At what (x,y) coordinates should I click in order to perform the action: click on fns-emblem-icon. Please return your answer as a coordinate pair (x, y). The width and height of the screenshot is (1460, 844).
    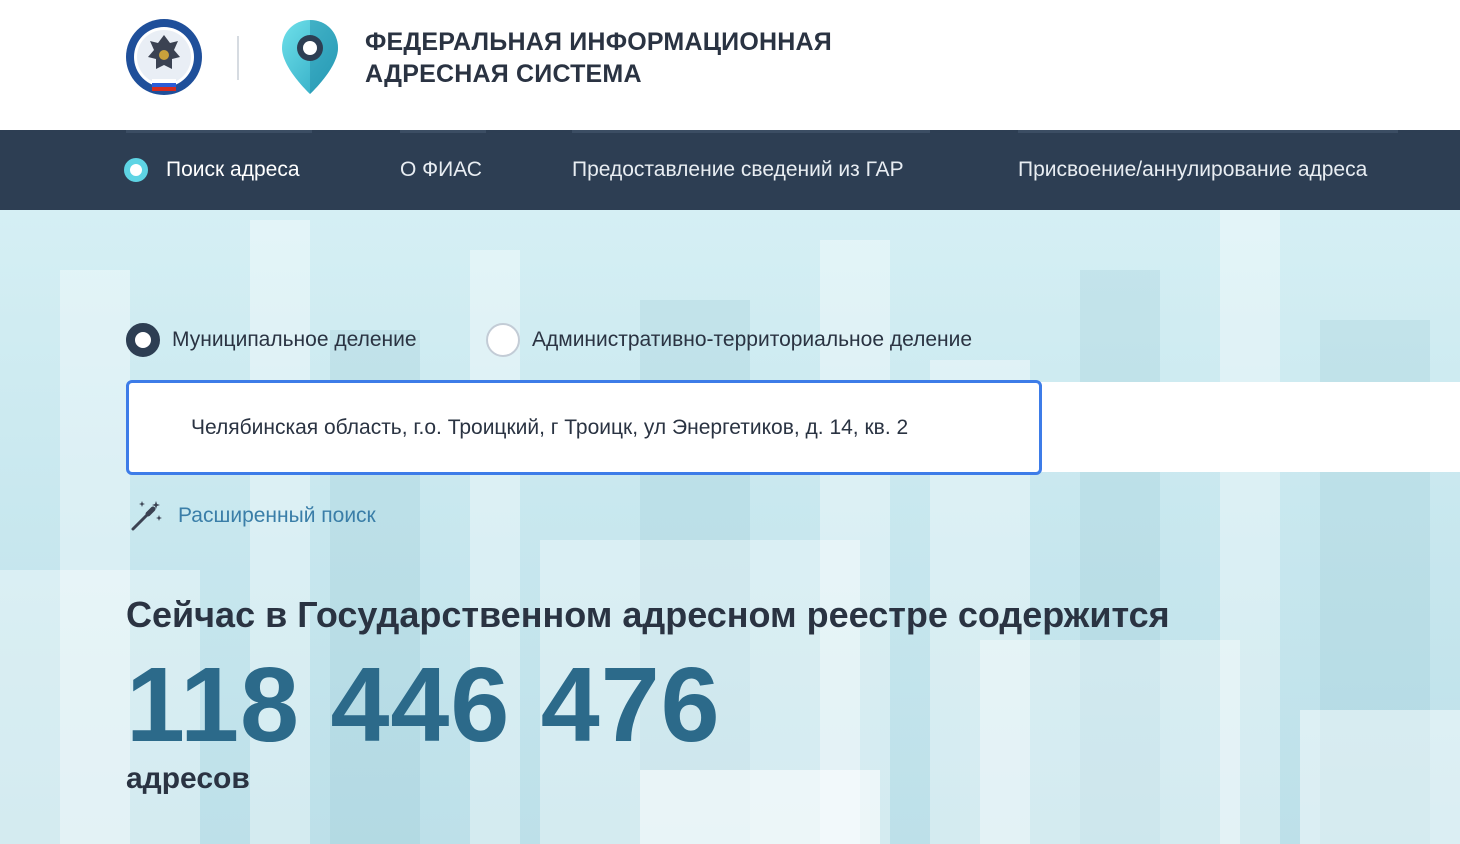
    Looking at the image, I should click on (164, 57).